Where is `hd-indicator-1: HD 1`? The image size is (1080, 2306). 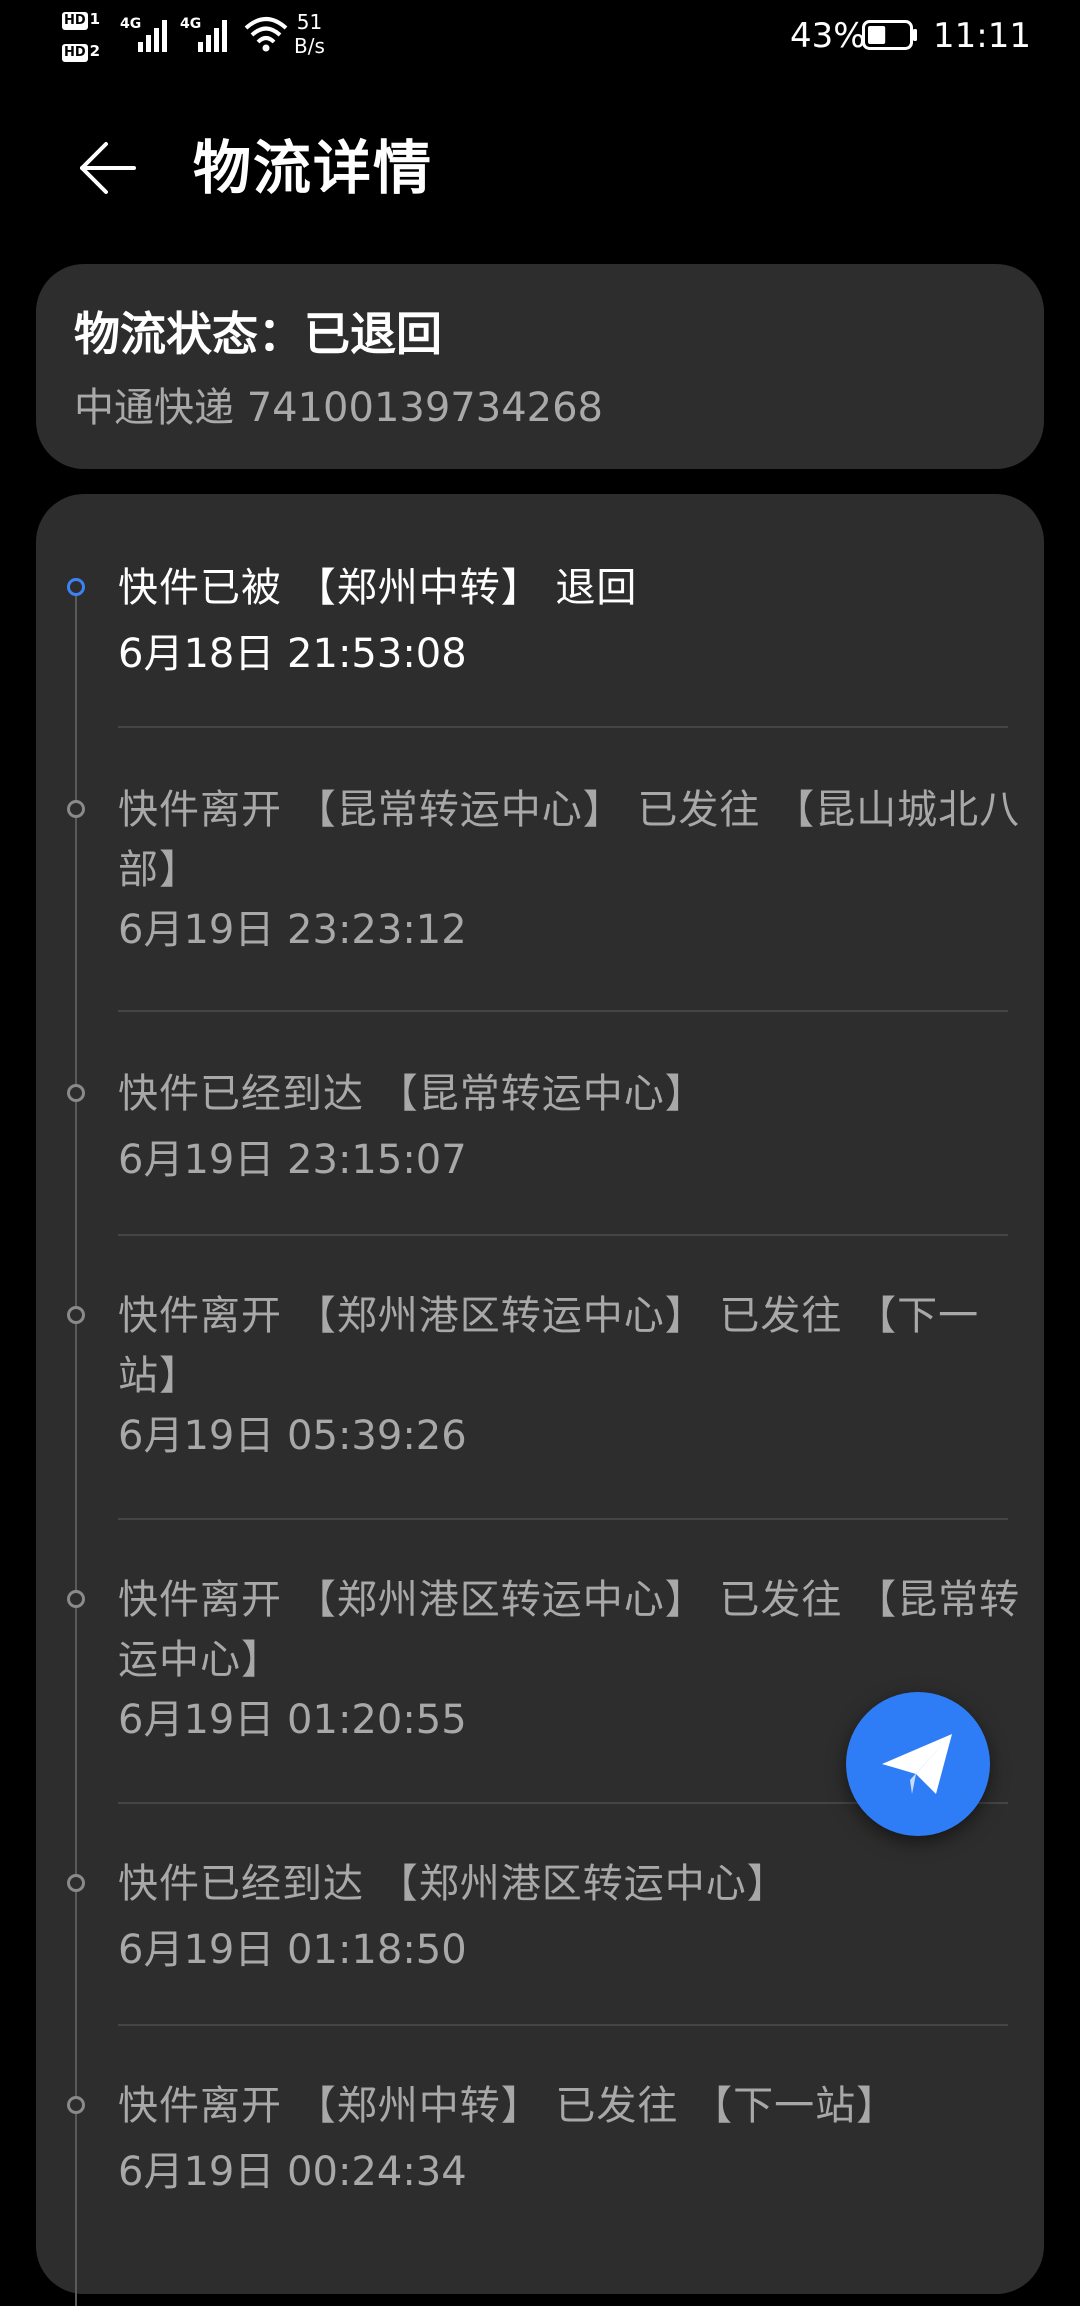 hd-indicator-1: HD 1 is located at coordinates (87, 19).